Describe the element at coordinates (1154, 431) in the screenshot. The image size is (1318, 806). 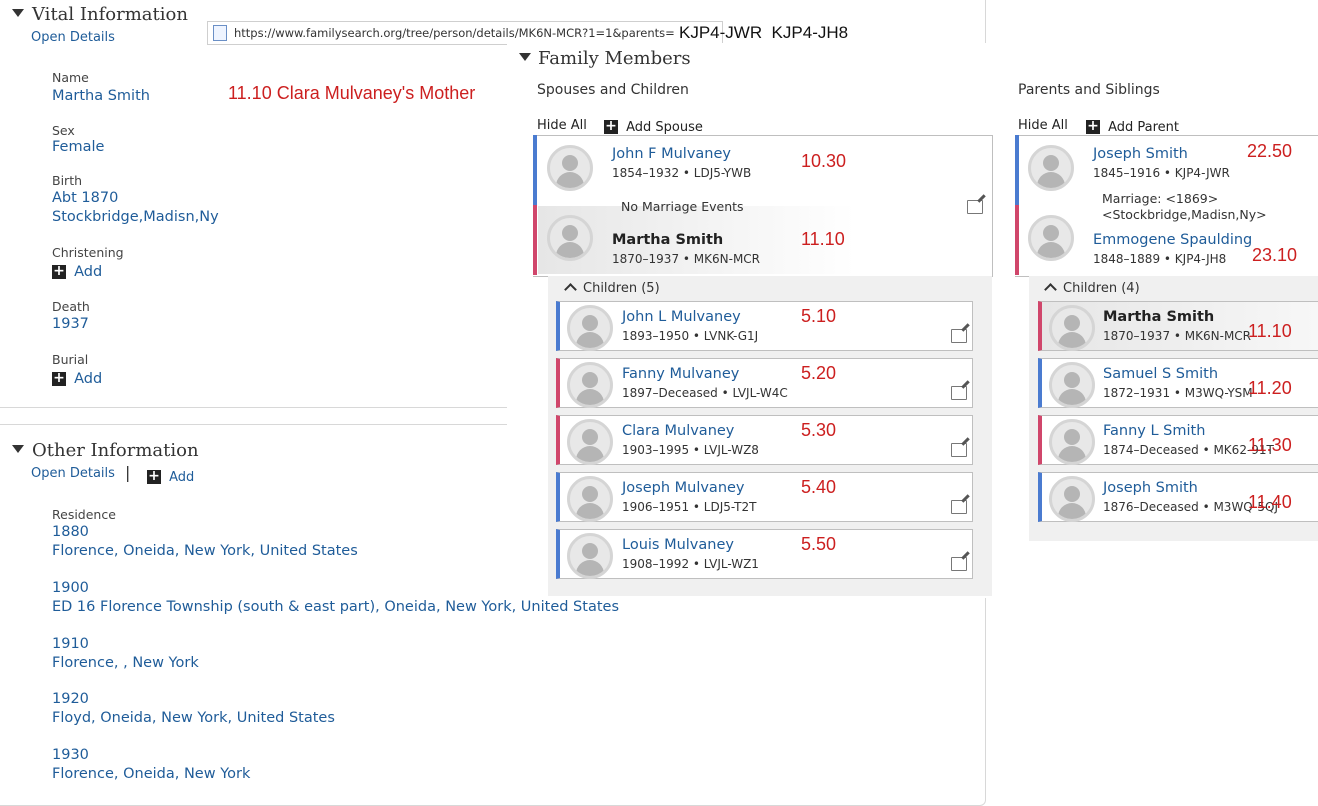
I see `sibling-name: Fanny L Smith` at that location.